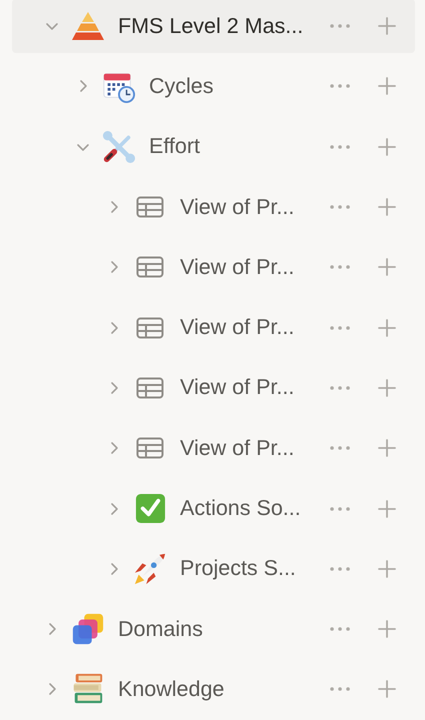  Describe the element at coordinates (213, 147) in the screenshot. I see `sidebar-item: Effort` at that location.